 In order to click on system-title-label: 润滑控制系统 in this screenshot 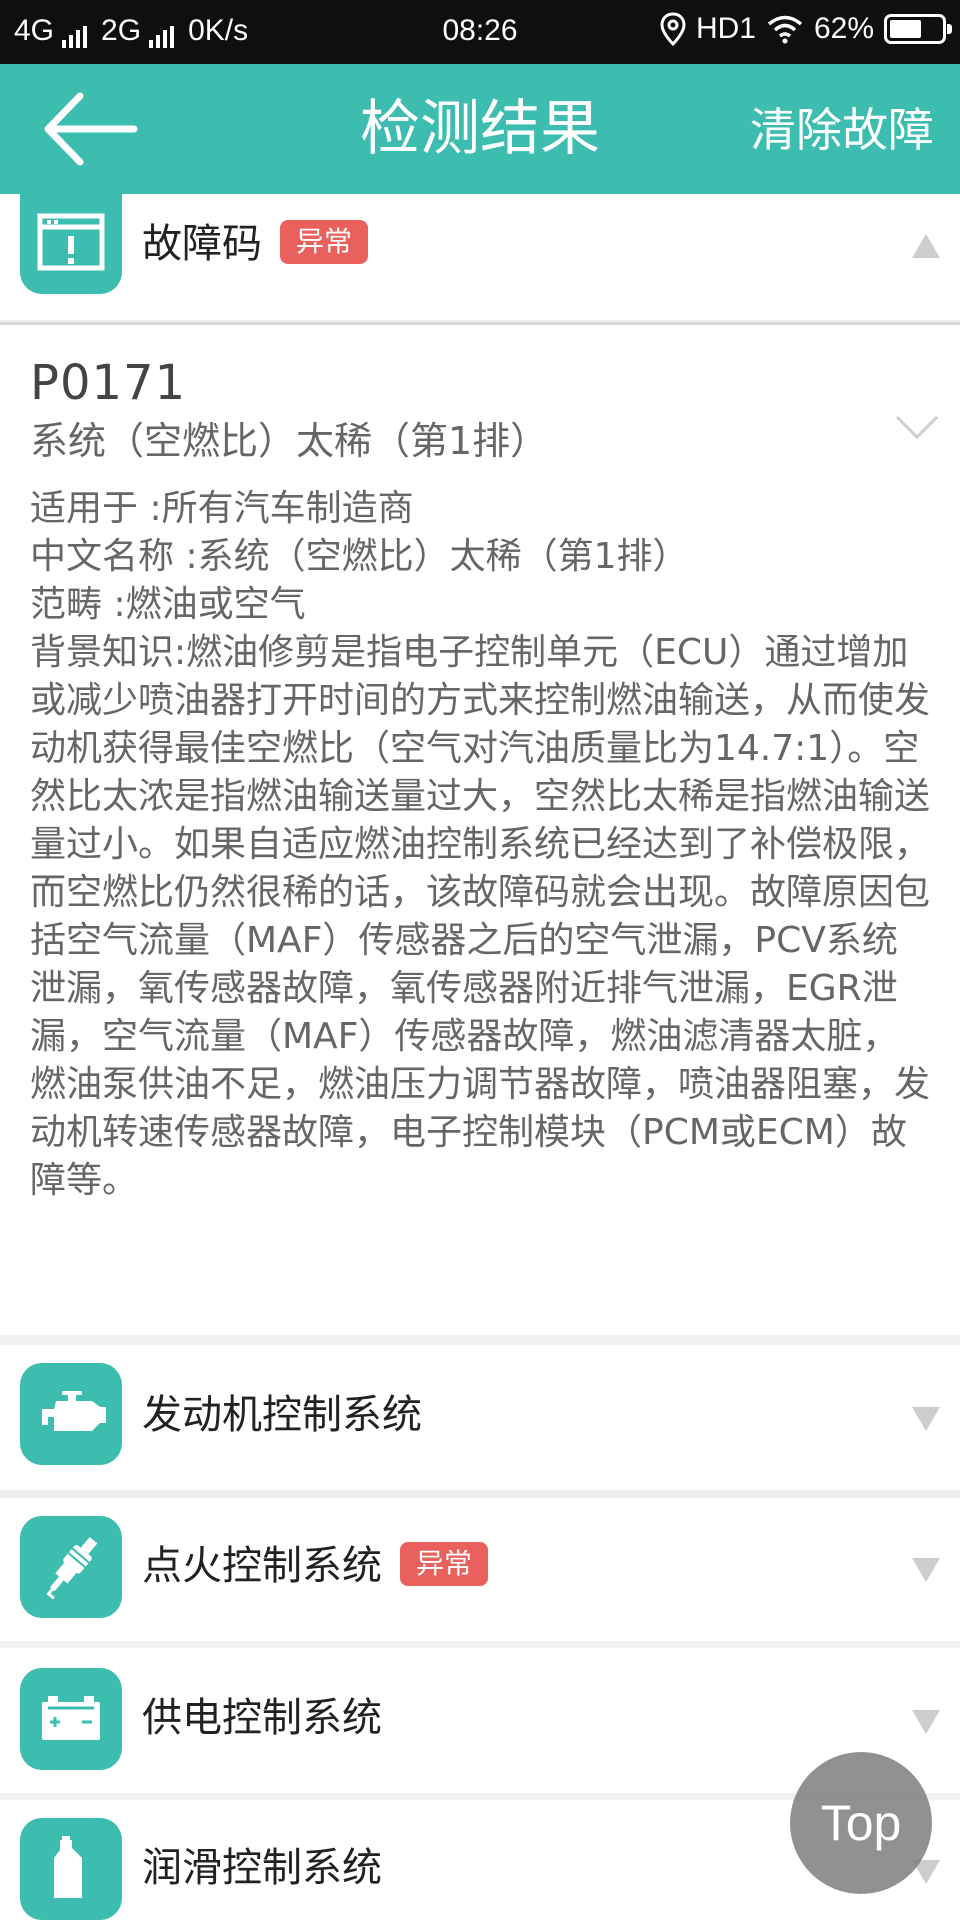, I will do `click(262, 1868)`.